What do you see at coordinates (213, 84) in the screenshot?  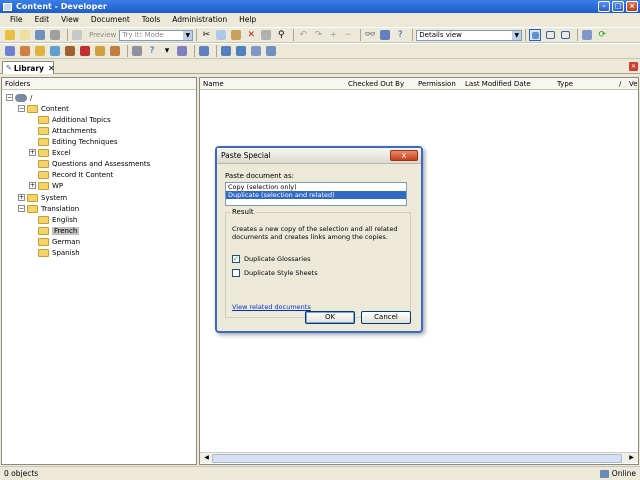 I see `column-name: Name` at bounding box center [213, 84].